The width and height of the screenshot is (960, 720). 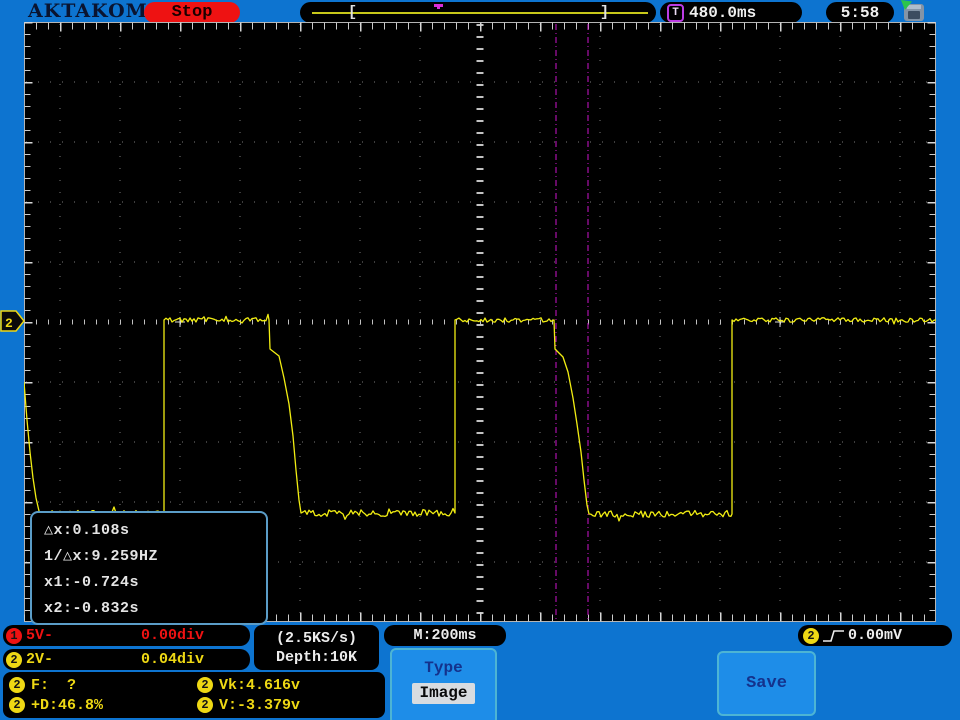 What do you see at coordinates (87, 530) in the screenshot?
I see `cursor-dx-value: △x:0.108s` at bounding box center [87, 530].